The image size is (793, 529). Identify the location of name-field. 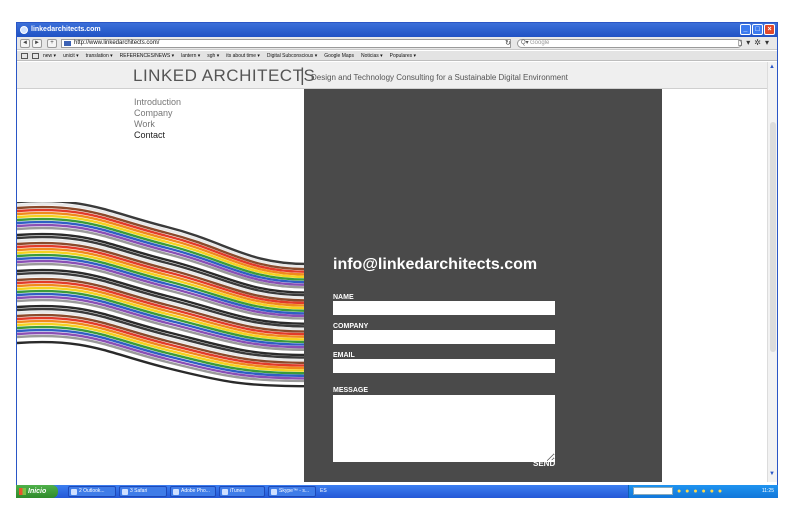
(444, 308).